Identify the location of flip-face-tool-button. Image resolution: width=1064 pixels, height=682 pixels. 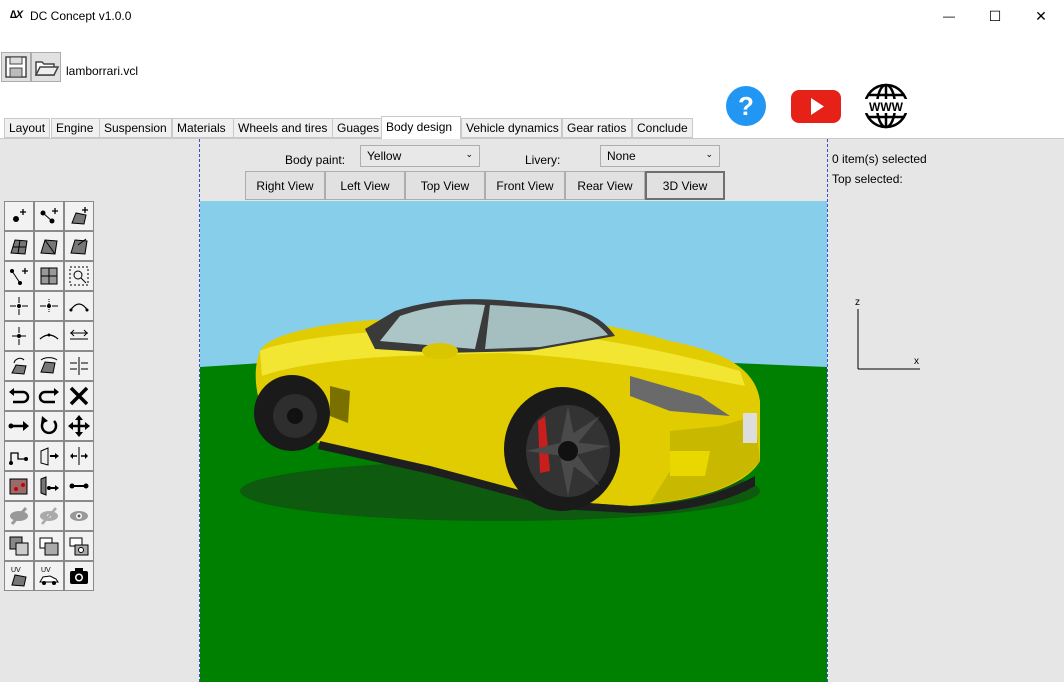
(49, 366).